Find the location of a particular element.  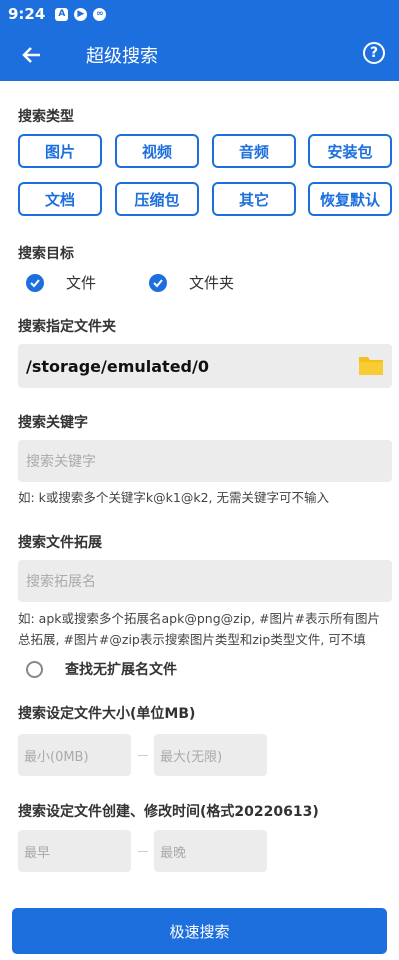

target-file-label: 文件 is located at coordinates (81, 283).